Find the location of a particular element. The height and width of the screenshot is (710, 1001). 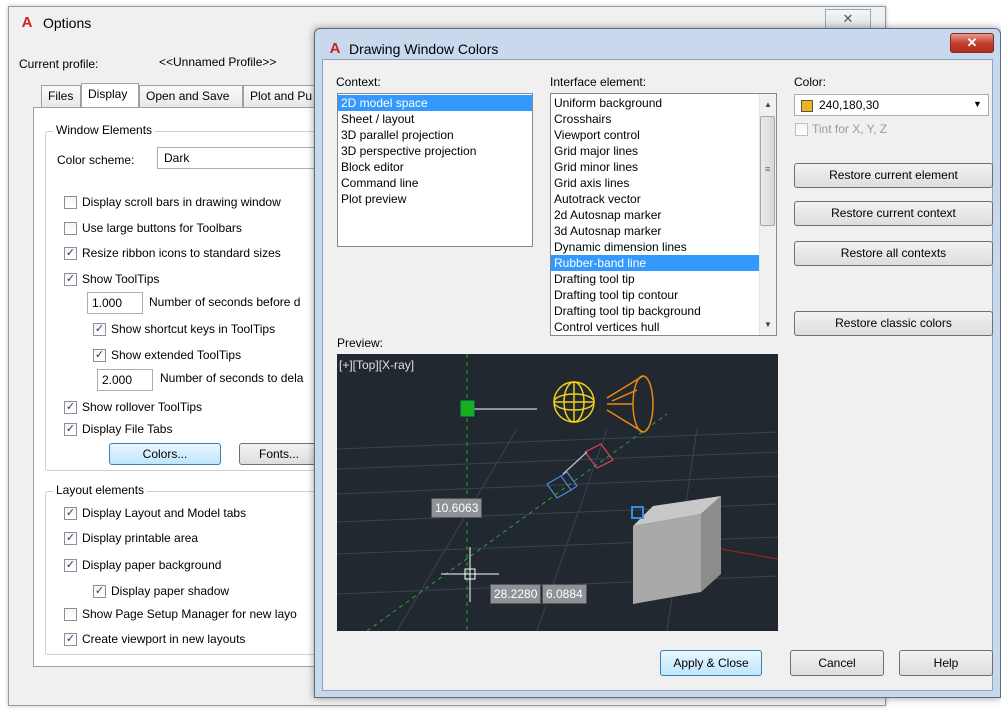

color-select: 240,180,30 ▼ is located at coordinates (891, 105).